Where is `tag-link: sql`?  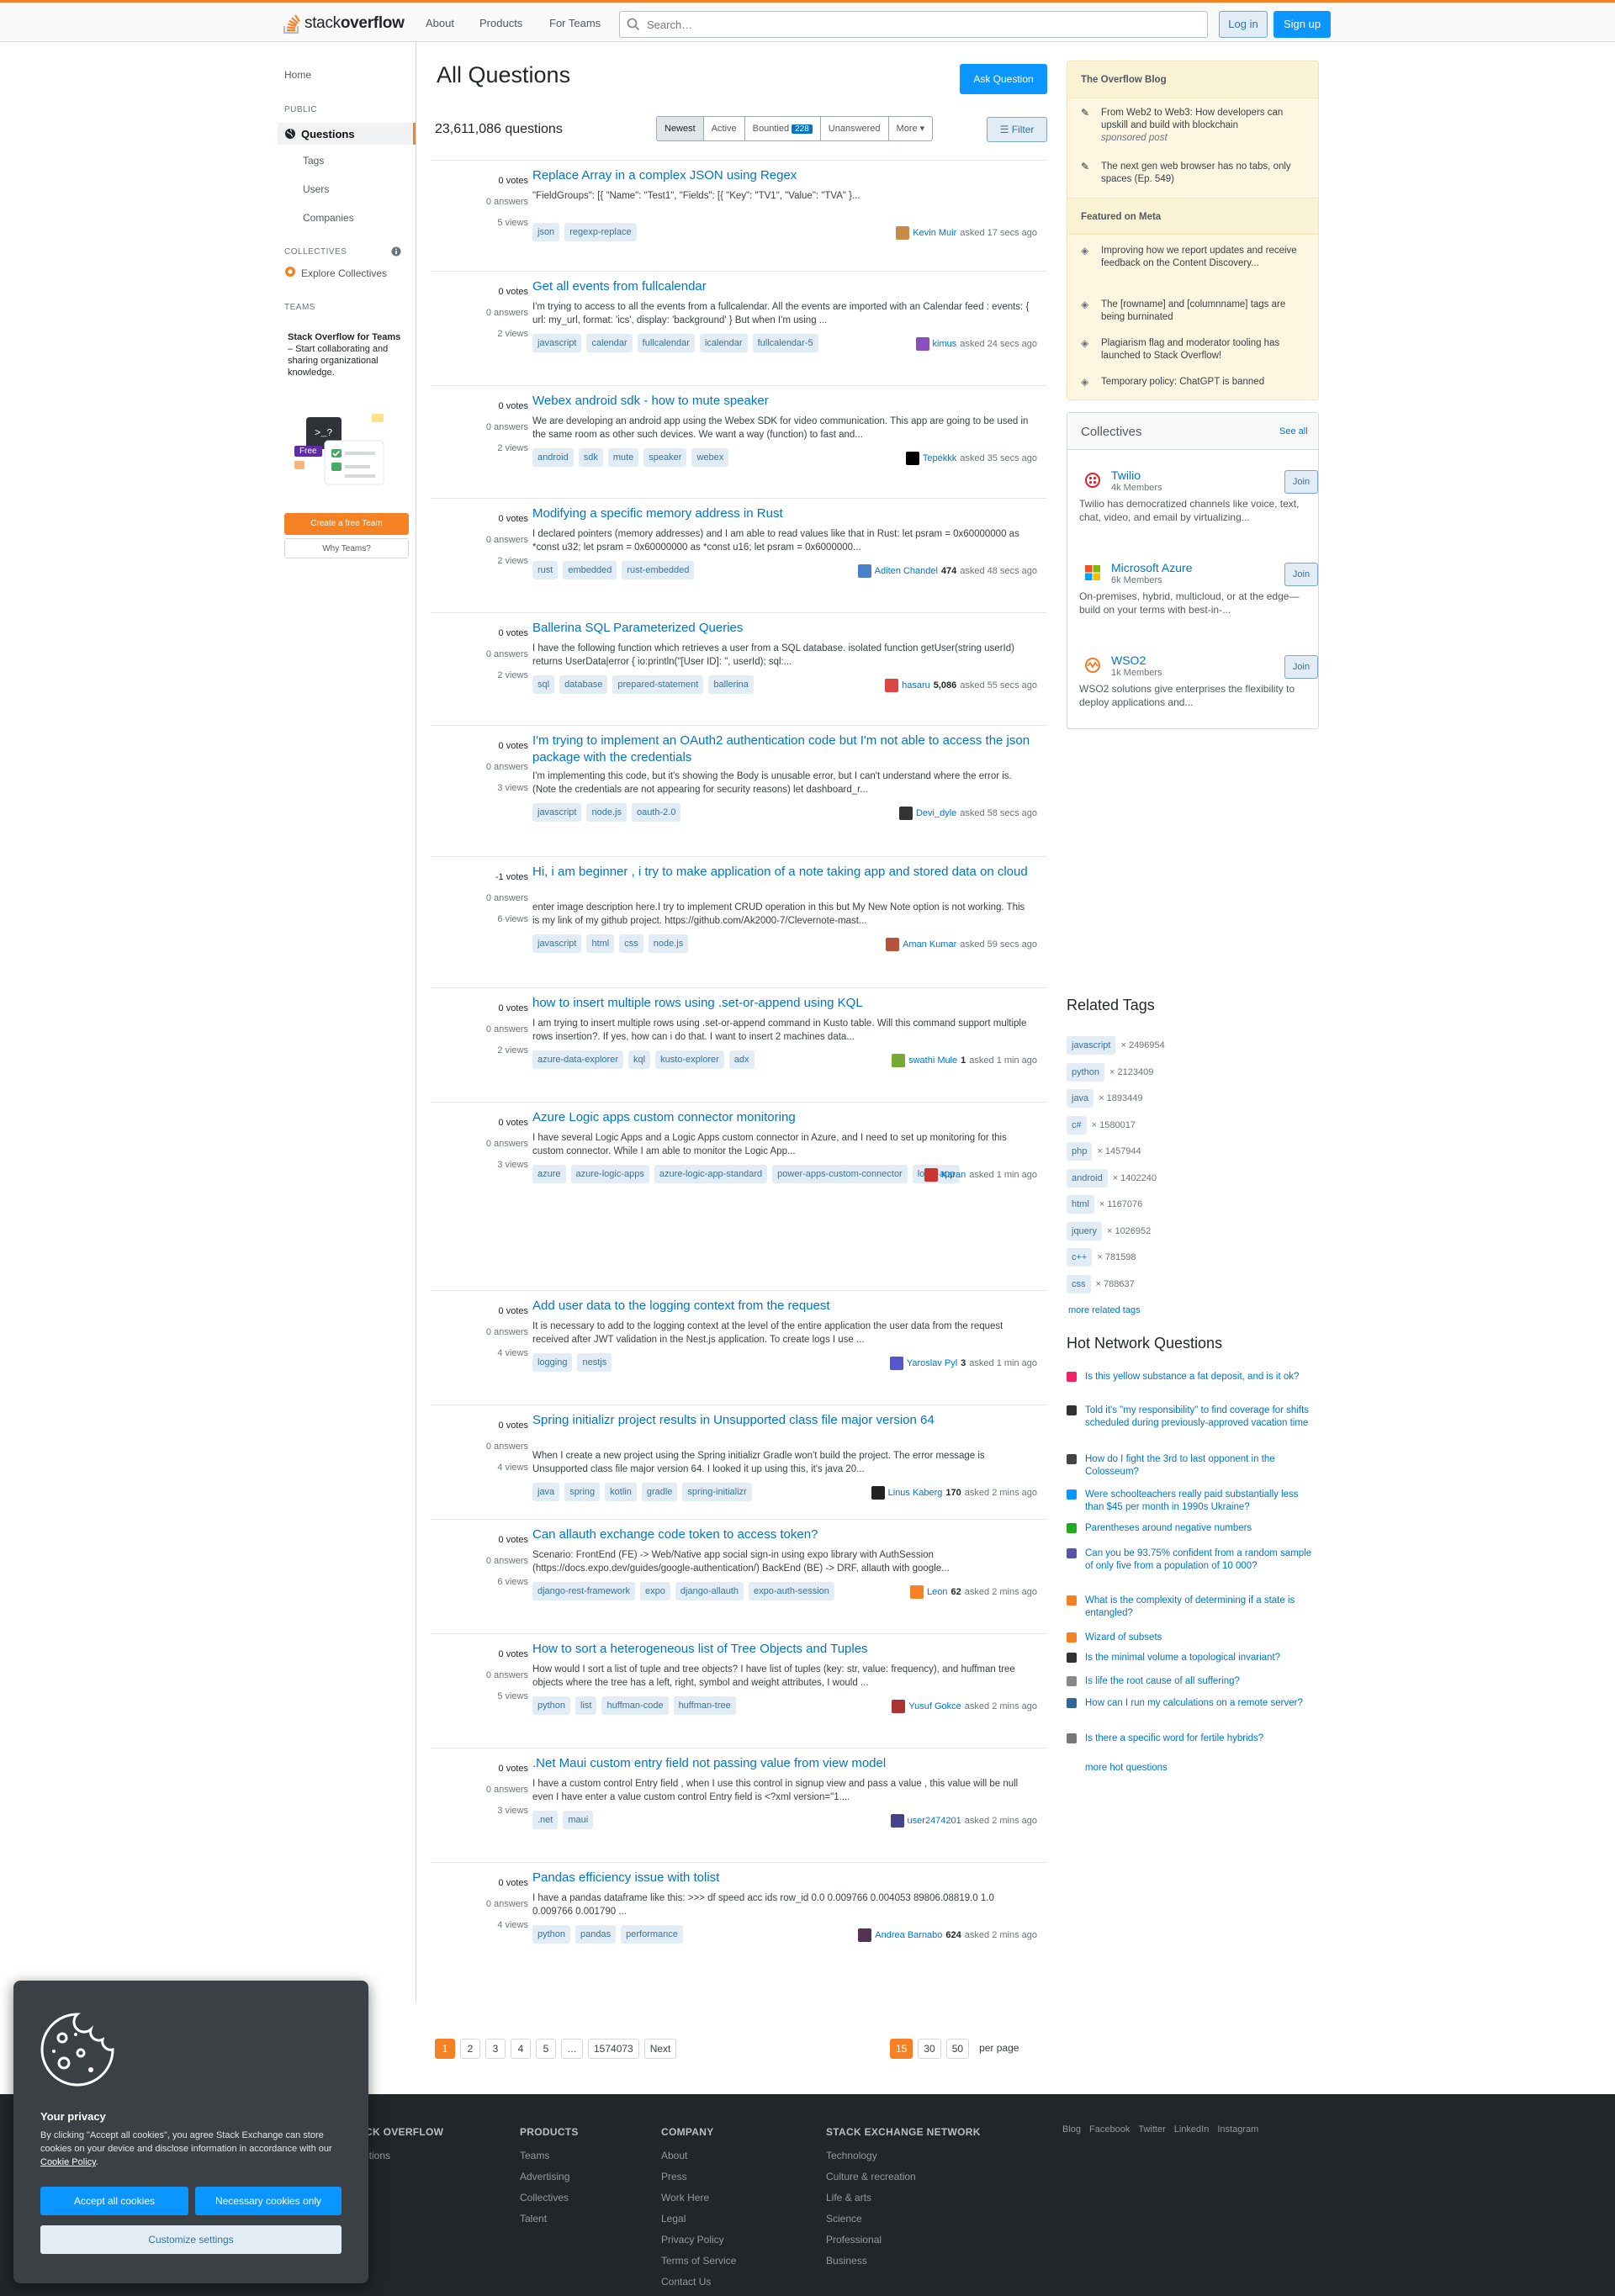 tag-link: sql is located at coordinates (543, 684).